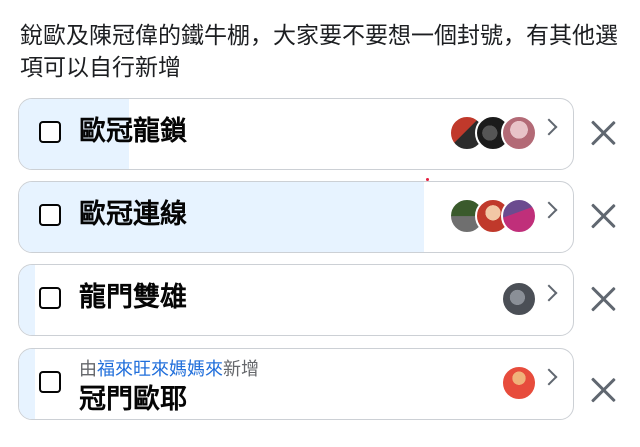  What do you see at coordinates (133, 399) in the screenshot?
I see `option-label: 冠門歐耶` at bounding box center [133, 399].